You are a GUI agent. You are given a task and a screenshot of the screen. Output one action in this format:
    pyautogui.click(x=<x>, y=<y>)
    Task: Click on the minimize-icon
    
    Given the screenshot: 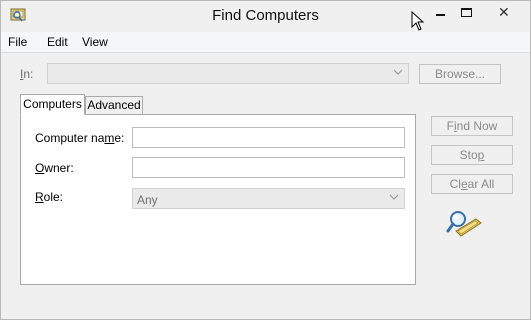 What is the action you would take?
    pyautogui.click(x=440, y=15)
    